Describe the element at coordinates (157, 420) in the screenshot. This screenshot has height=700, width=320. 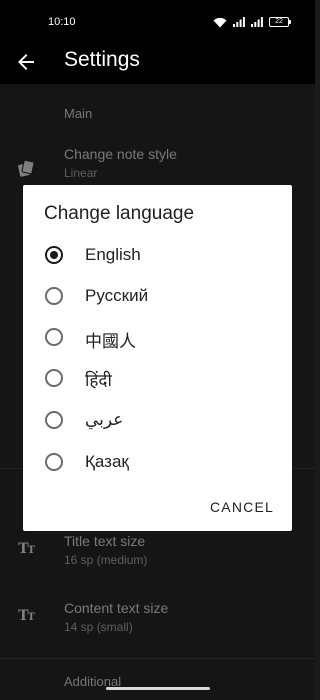
I see `language-option-arabic: عربي` at that location.